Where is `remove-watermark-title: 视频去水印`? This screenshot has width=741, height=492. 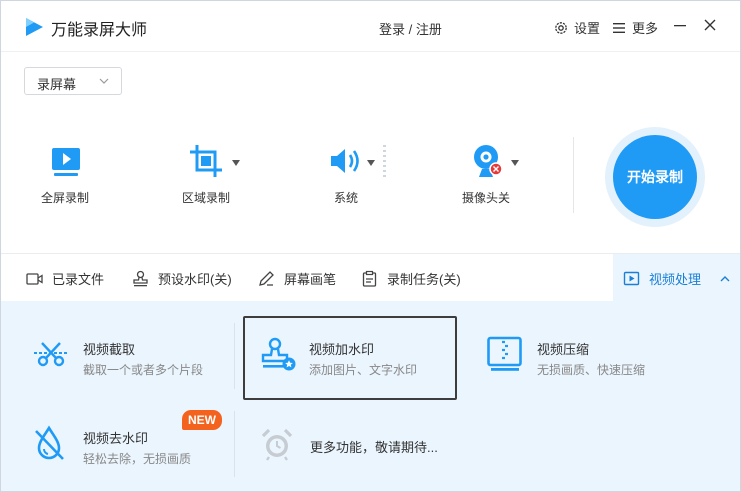
remove-watermark-title: 视频去水印 is located at coordinates (116, 438).